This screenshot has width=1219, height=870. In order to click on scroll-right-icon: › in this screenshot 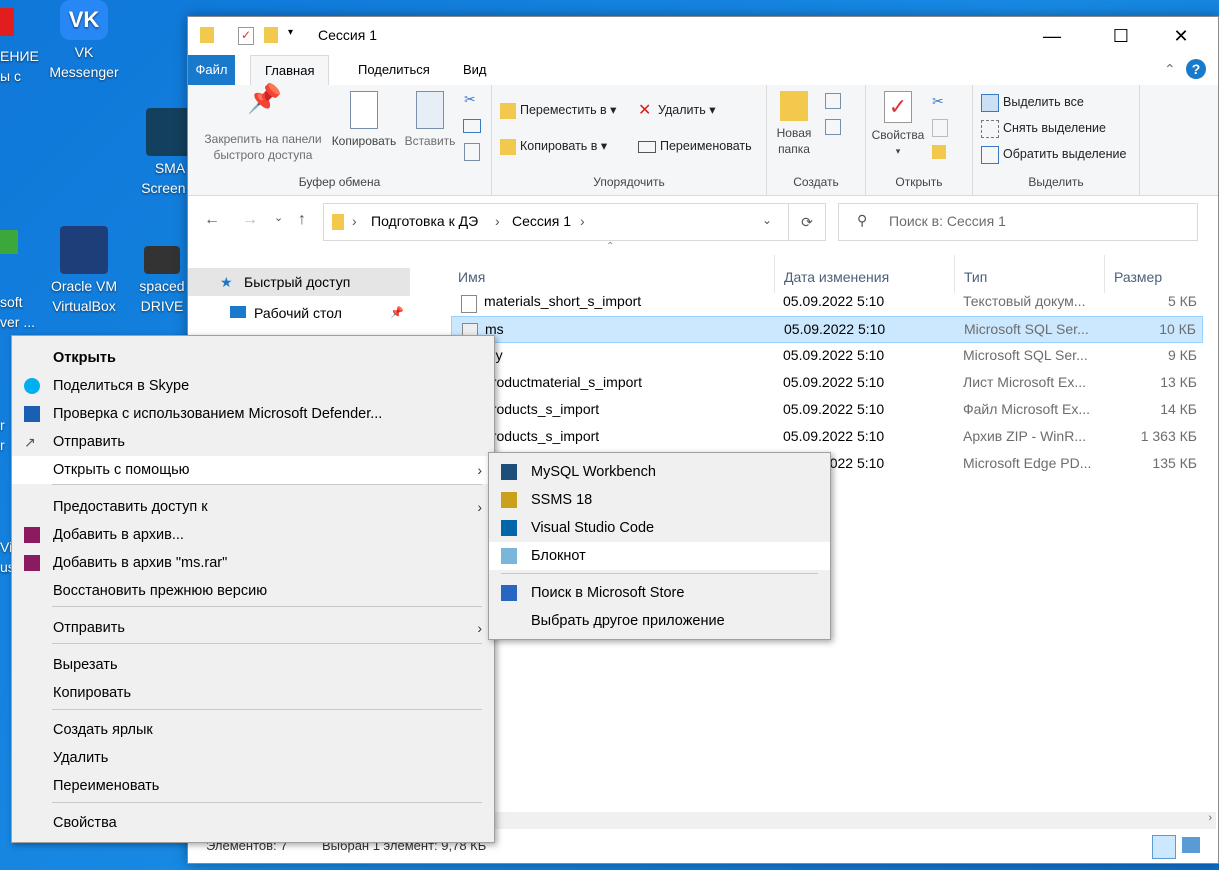, I will do `click(1210, 818)`.